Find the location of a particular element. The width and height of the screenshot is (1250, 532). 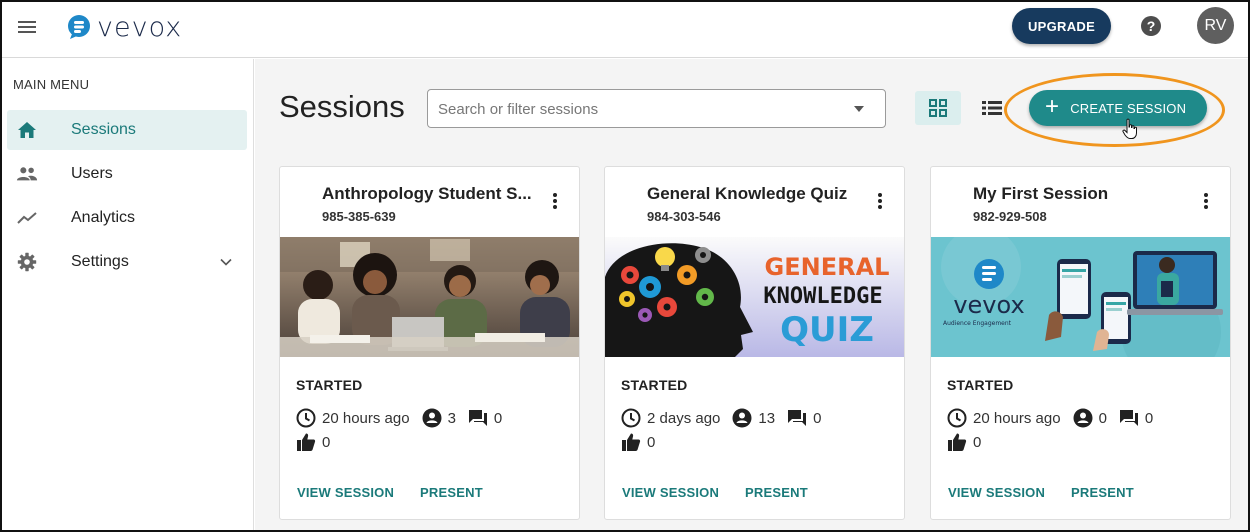

participant-count: 3 is located at coordinates (451, 418).